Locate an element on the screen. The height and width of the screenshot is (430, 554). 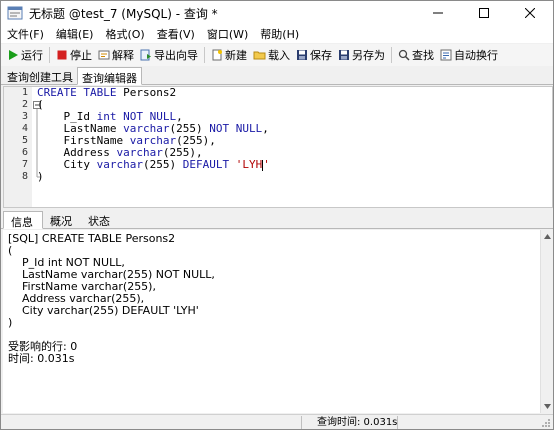
tab-status: 状态 is located at coordinates (100, 219).